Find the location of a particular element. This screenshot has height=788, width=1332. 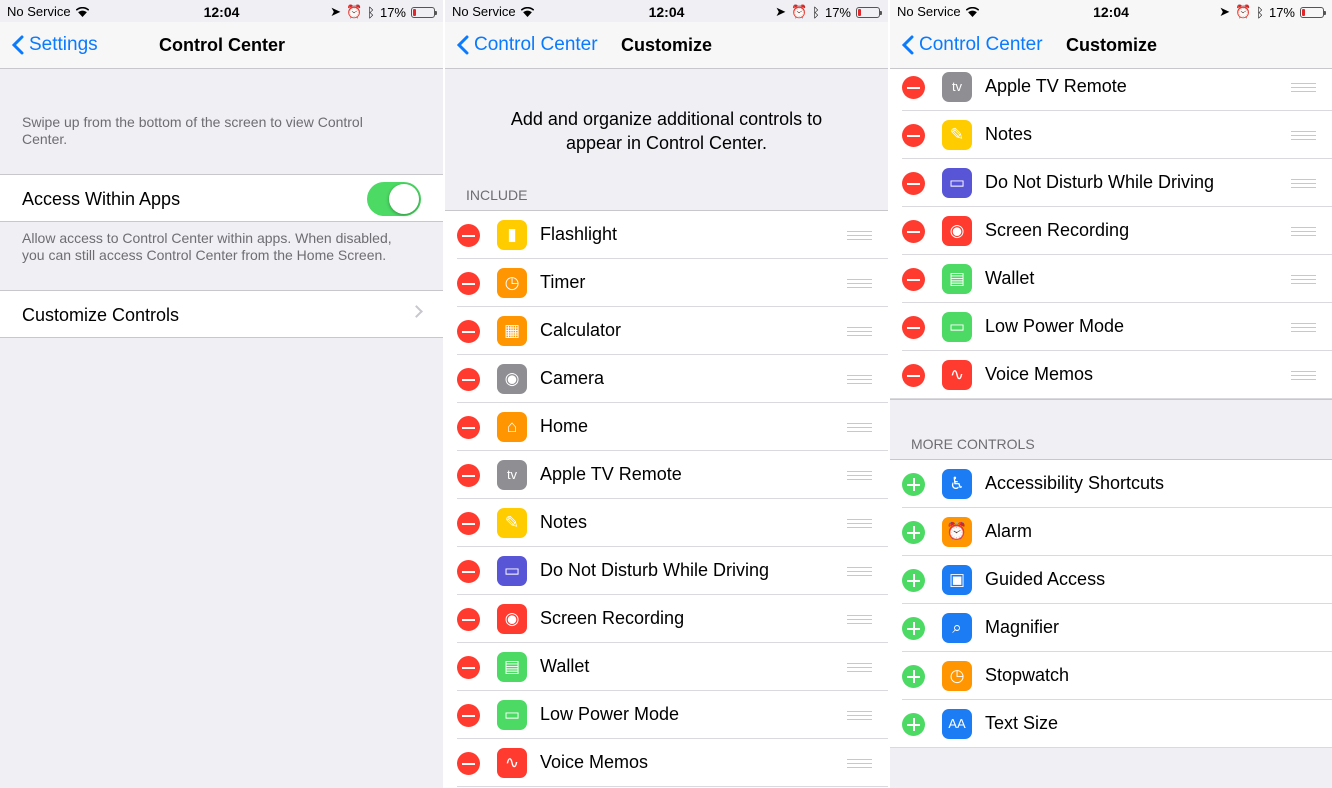

control-label: Screen Recording is located at coordinates (1057, 230).